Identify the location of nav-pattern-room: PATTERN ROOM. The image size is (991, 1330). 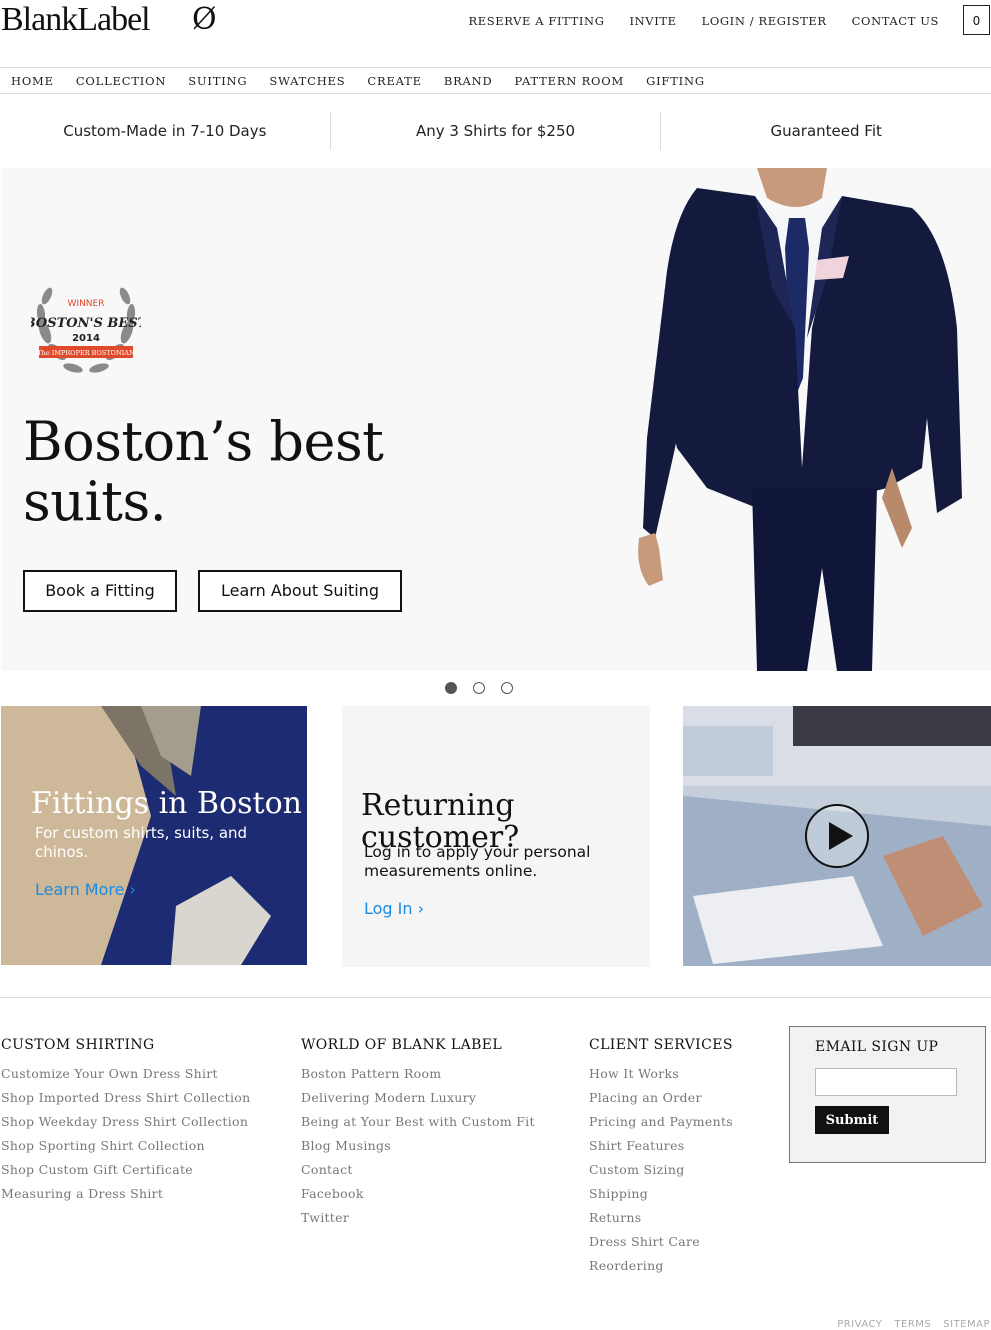
(570, 81).